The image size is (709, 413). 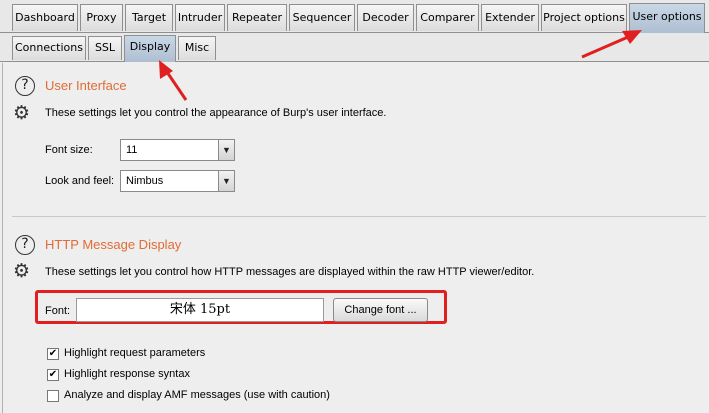 What do you see at coordinates (69, 150) in the screenshot?
I see `font-size-label: Font size:` at bounding box center [69, 150].